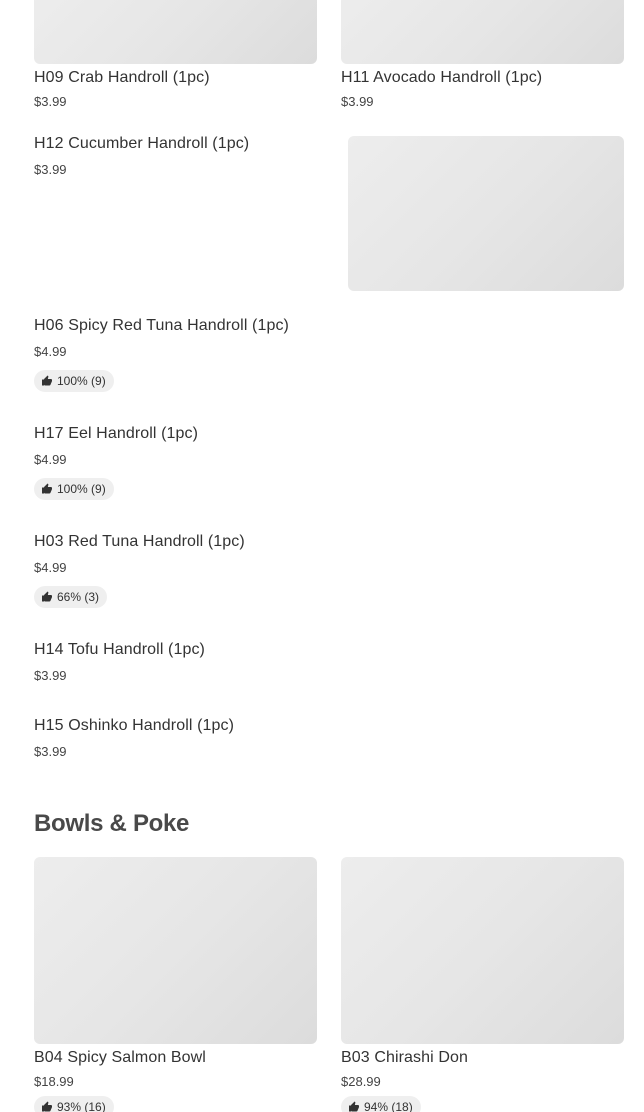 Image resolution: width=644 pixels, height=1112 pixels. I want to click on item-name: H11 Avocado Handroll (1pc), so click(442, 77).